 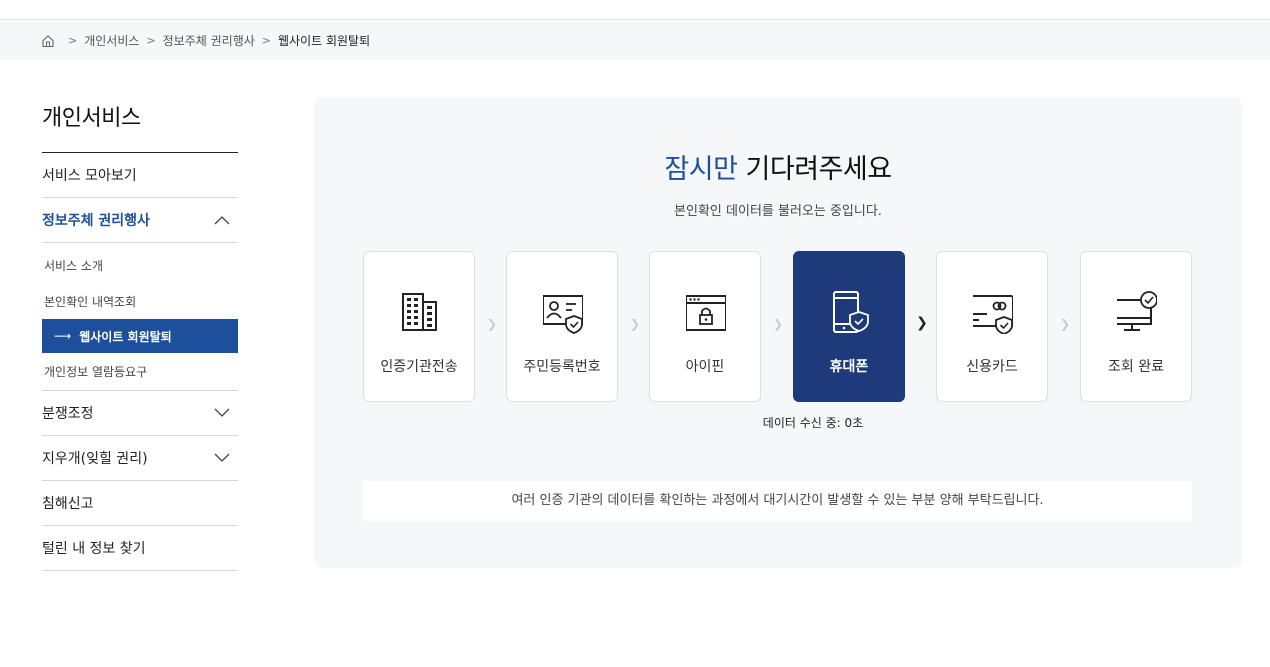 I want to click on sidebar-title: 개인서비스, so click(x=140, y=126).